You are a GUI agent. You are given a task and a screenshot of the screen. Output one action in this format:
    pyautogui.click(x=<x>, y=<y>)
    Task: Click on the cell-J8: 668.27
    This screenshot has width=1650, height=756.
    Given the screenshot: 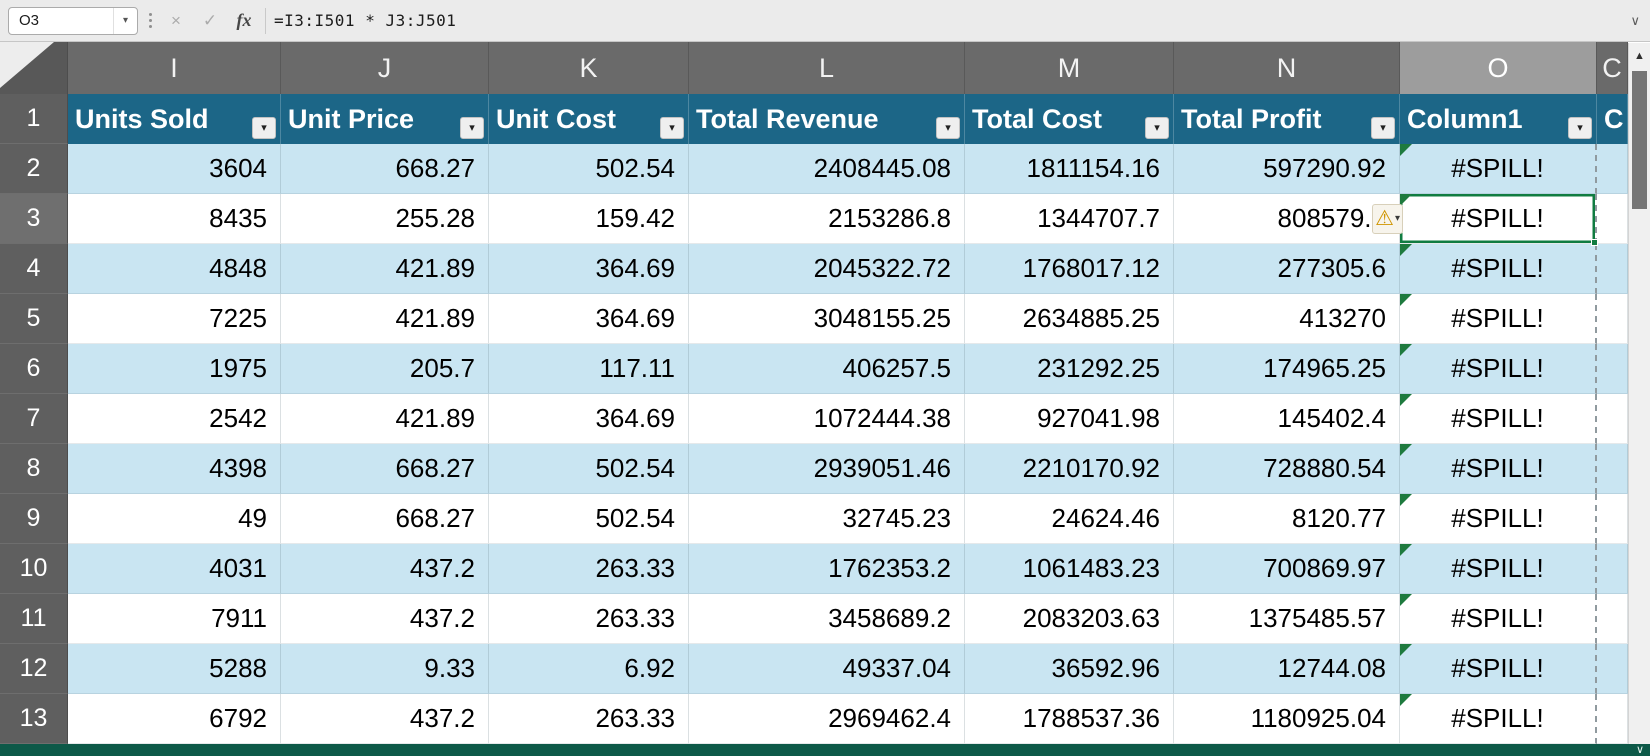 What is the action you would take?
    pyautogui.click(x=385, y=469)
    